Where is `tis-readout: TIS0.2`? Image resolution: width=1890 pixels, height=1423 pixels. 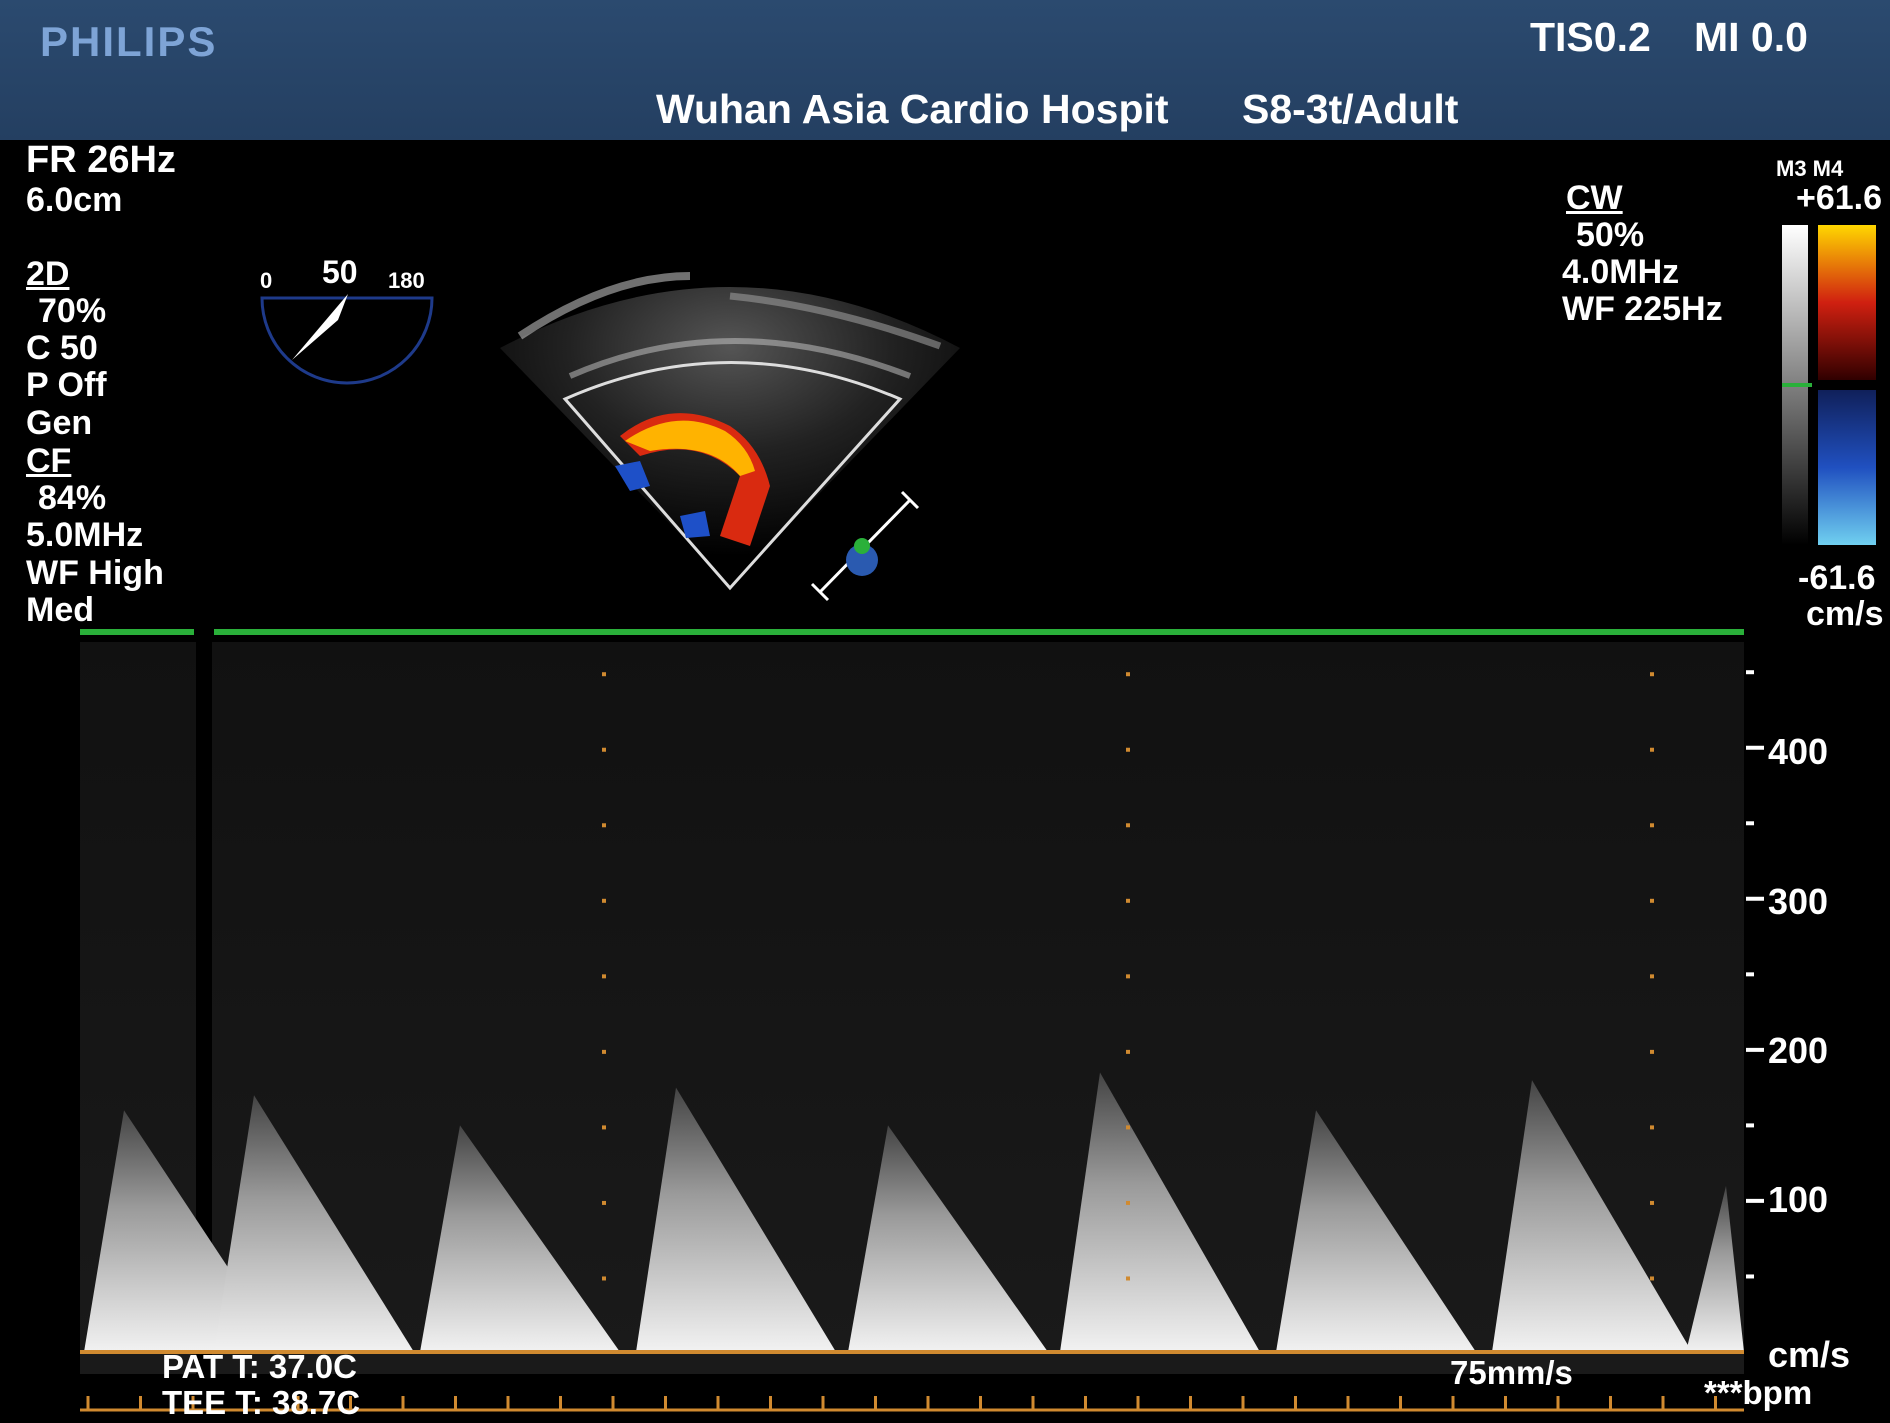
tis-readout: TIS0.2 is located at coordinates (1590, 37).